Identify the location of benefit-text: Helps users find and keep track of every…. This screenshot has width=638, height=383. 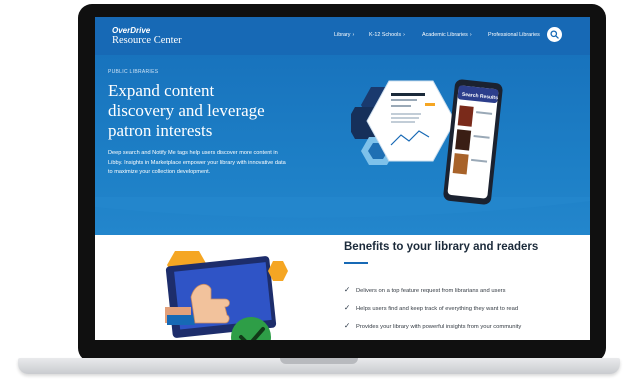
(437, 309).